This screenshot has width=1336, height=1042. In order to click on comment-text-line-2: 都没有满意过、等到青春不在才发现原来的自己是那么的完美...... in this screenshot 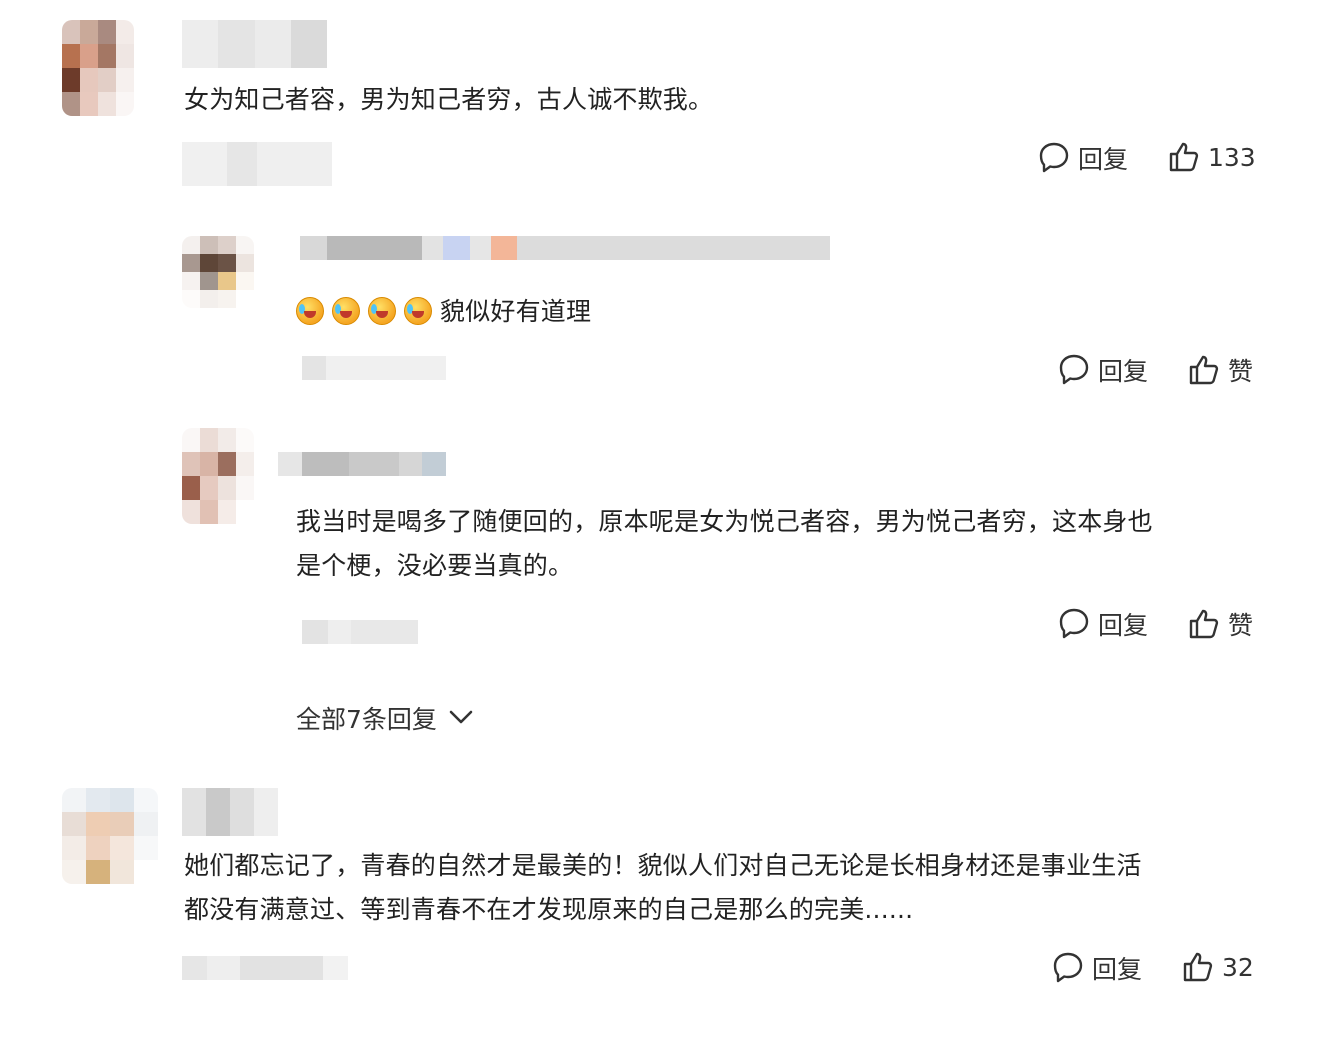, I will do `click(549, 909)`.